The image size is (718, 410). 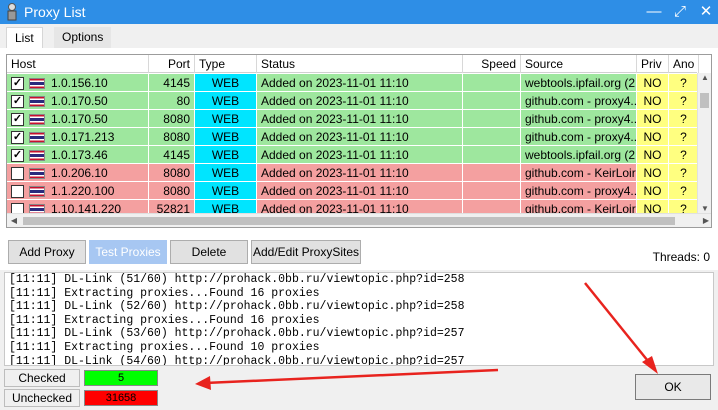 I want to click on maximize-button: ⤢, so click(x=680, y=12).